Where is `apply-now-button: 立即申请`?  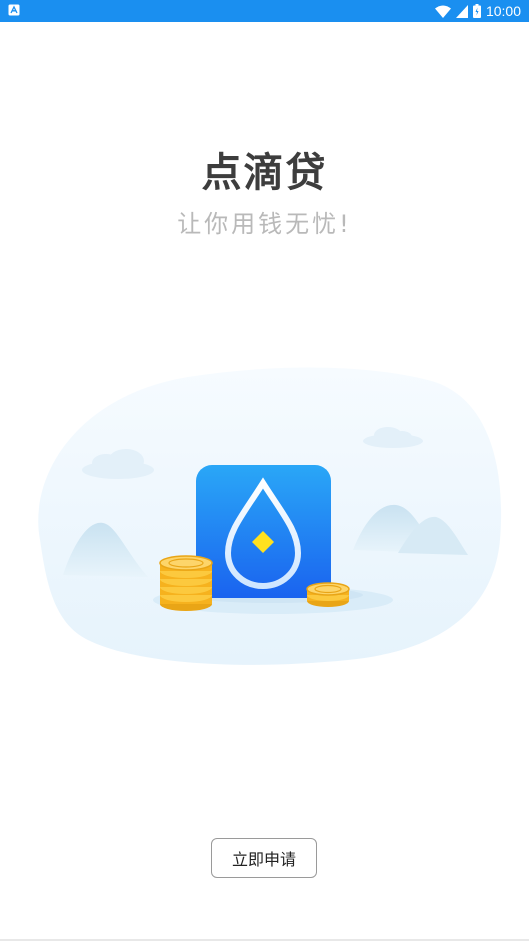
apply-now-button: 立即申请 is located at coordinates (264, 858).